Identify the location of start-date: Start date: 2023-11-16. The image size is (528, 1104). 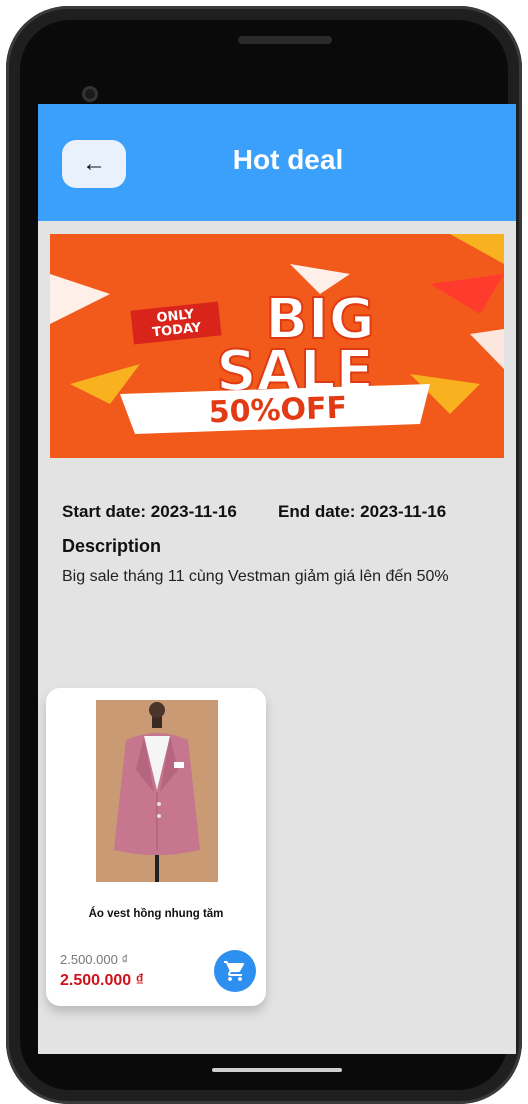
(149, 511).